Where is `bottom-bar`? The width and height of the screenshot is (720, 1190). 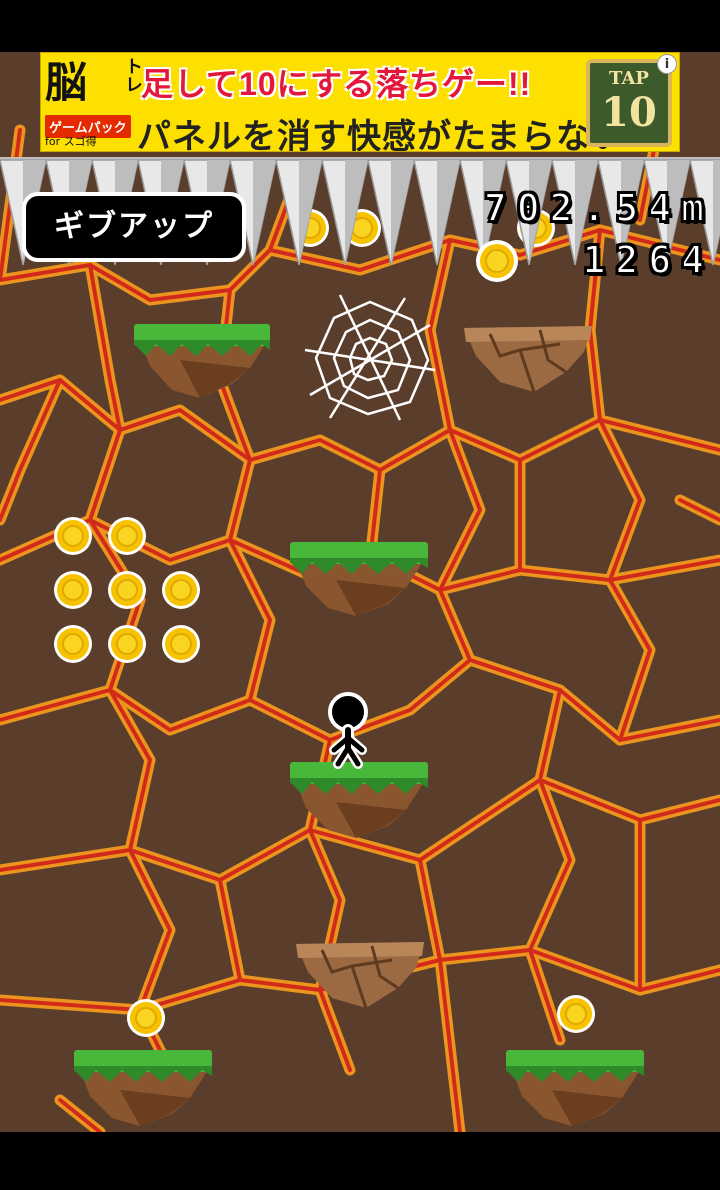
bottom-bar is located at coordinates (360, 1161).